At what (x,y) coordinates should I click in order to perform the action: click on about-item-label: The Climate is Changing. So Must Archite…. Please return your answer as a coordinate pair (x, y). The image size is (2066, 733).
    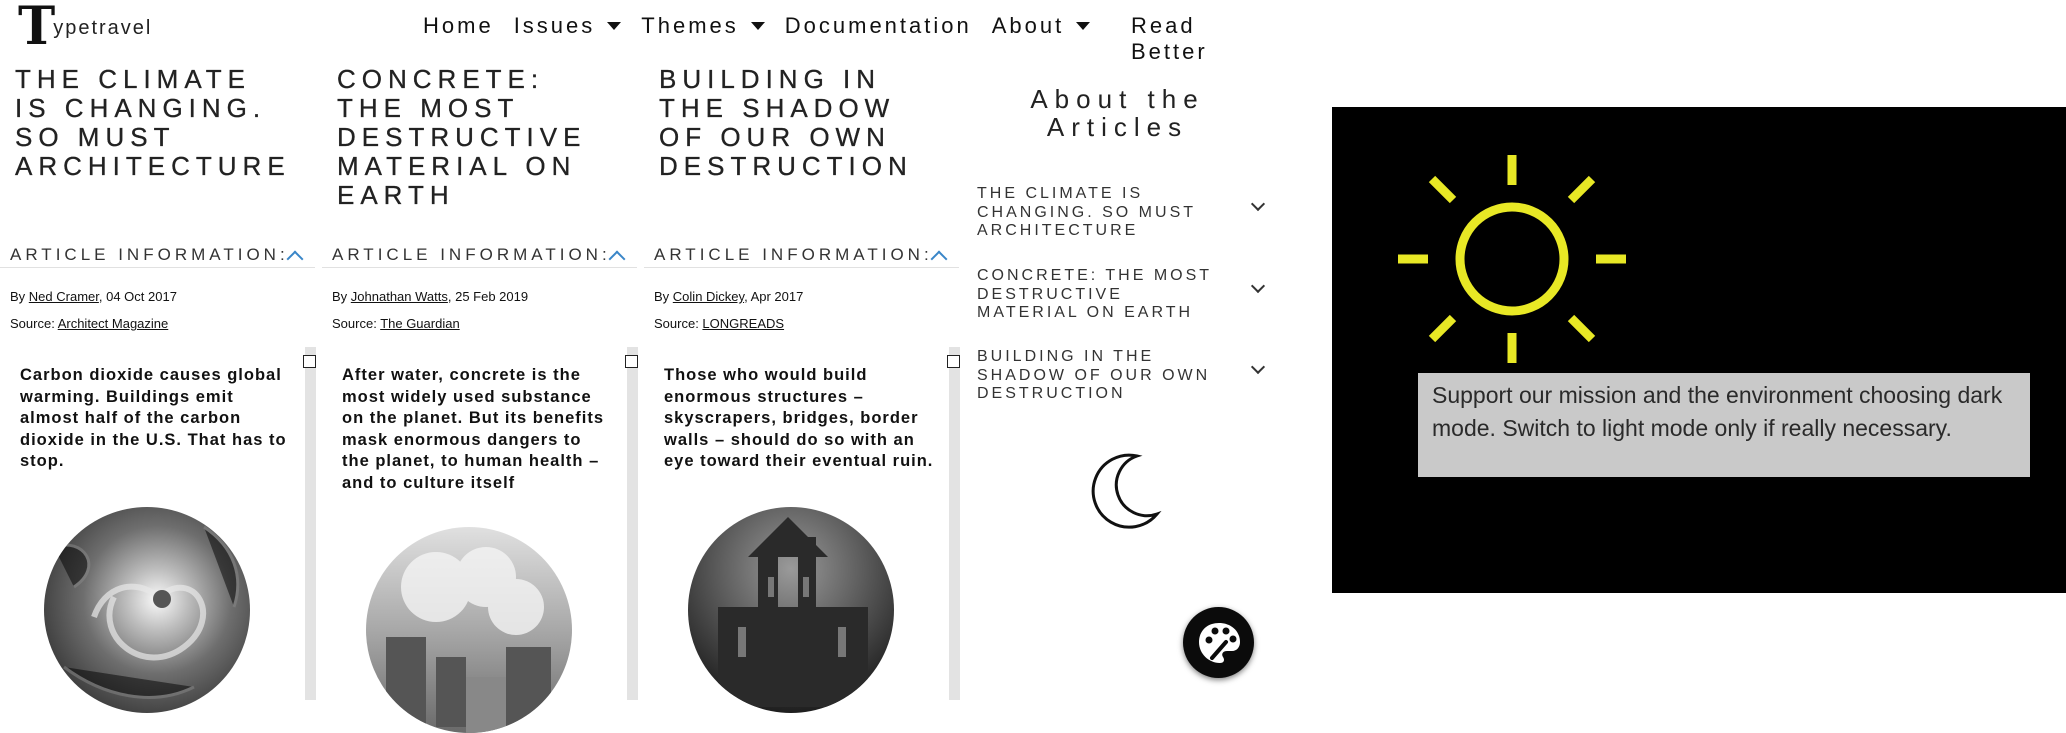
    Looking at the image, I should click on (1086, 212).